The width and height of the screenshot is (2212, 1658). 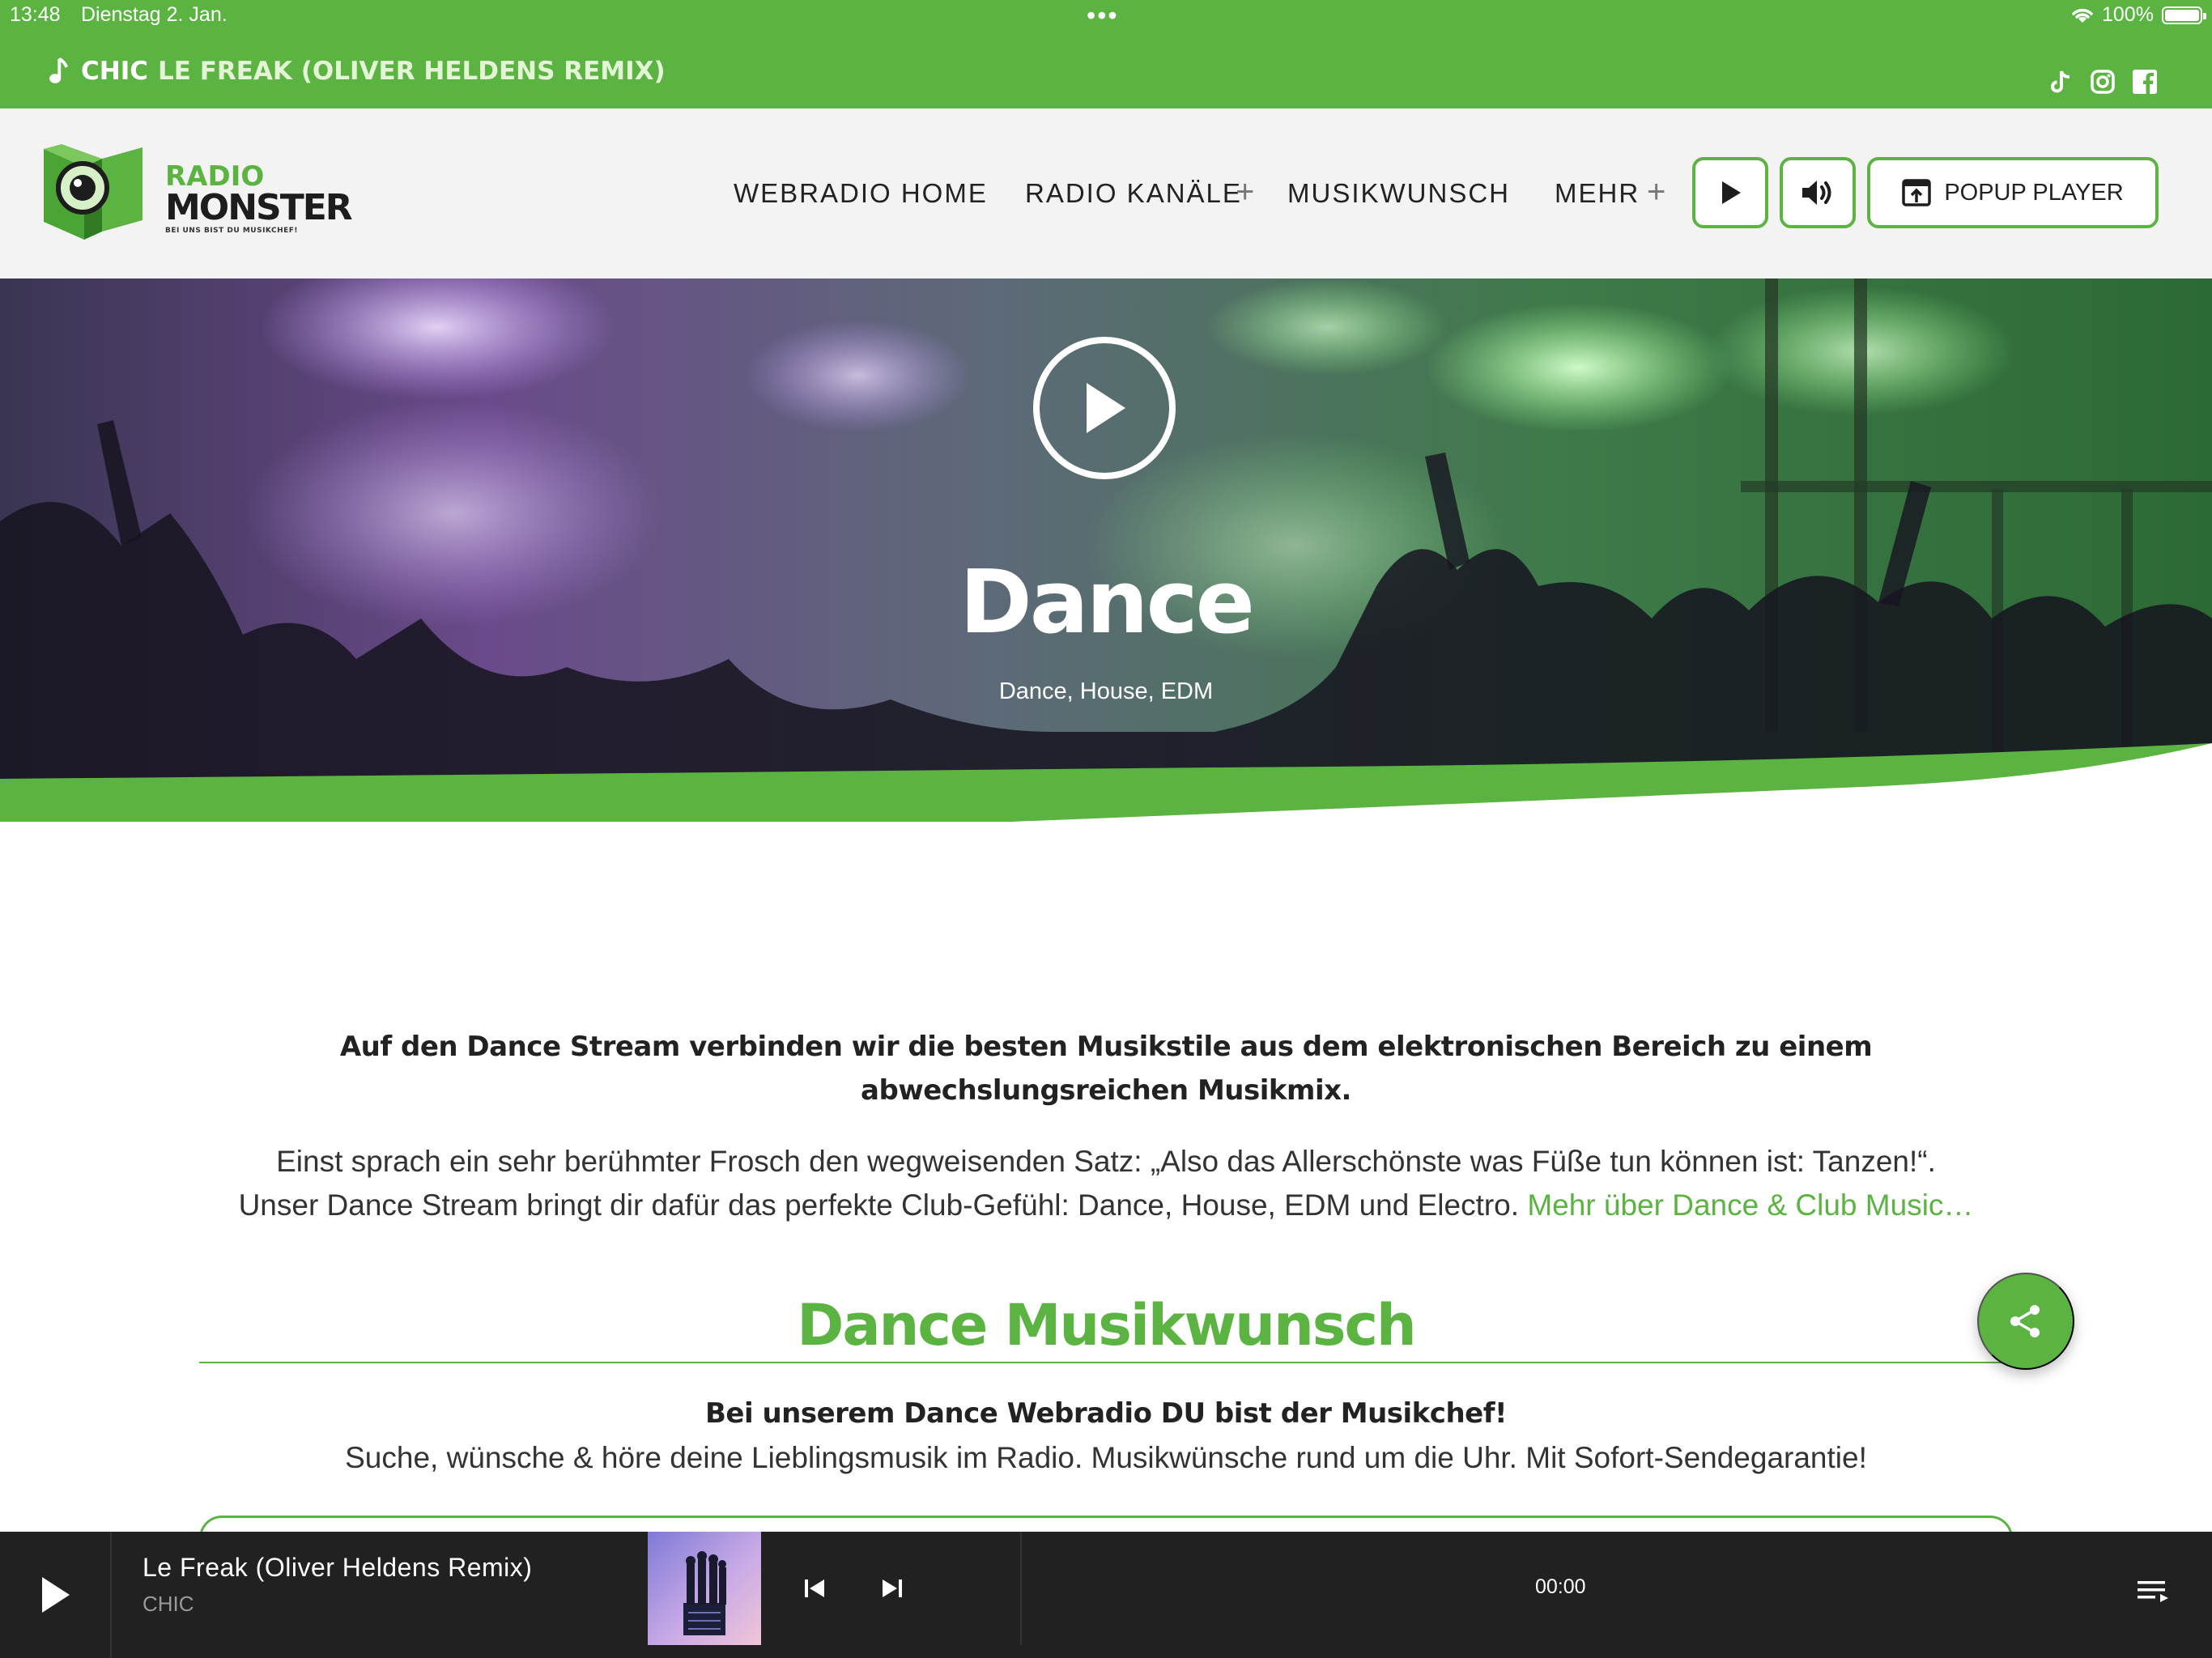 I want to click on volume-icon, so click(x=1816, y=193).